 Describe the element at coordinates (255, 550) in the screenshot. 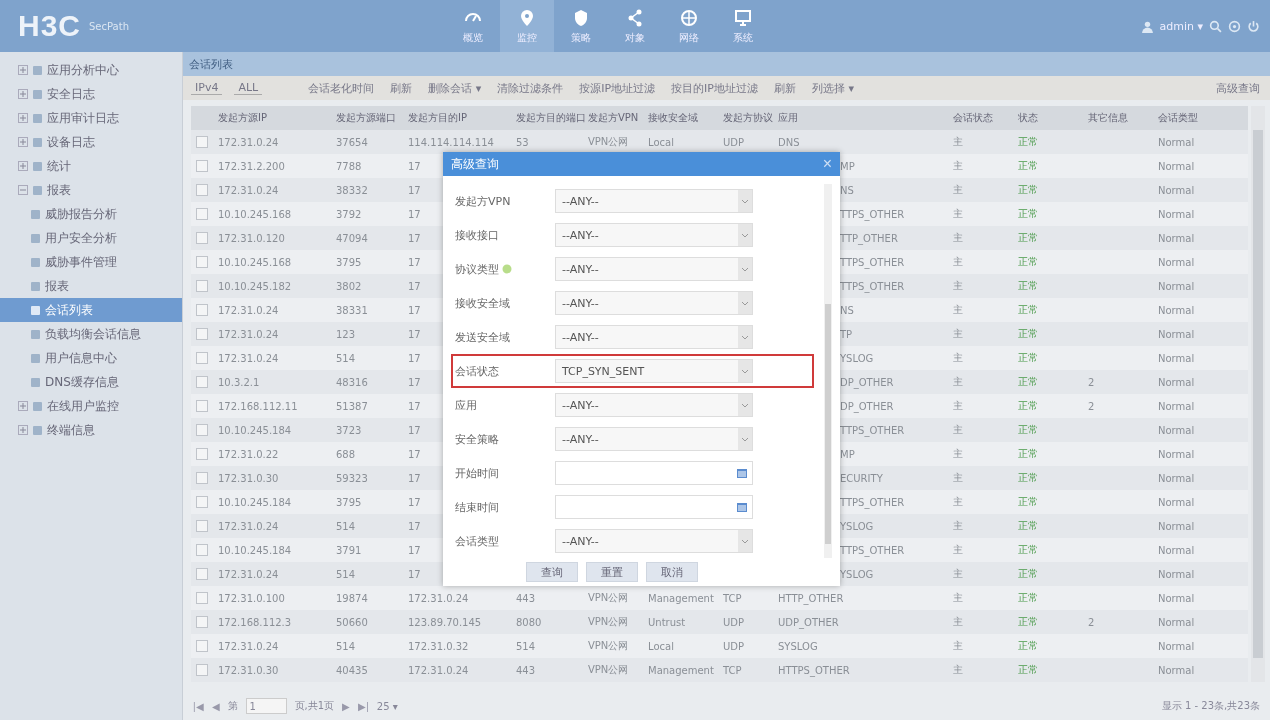

I see `table-cell: 10.10.245.184` at that location.